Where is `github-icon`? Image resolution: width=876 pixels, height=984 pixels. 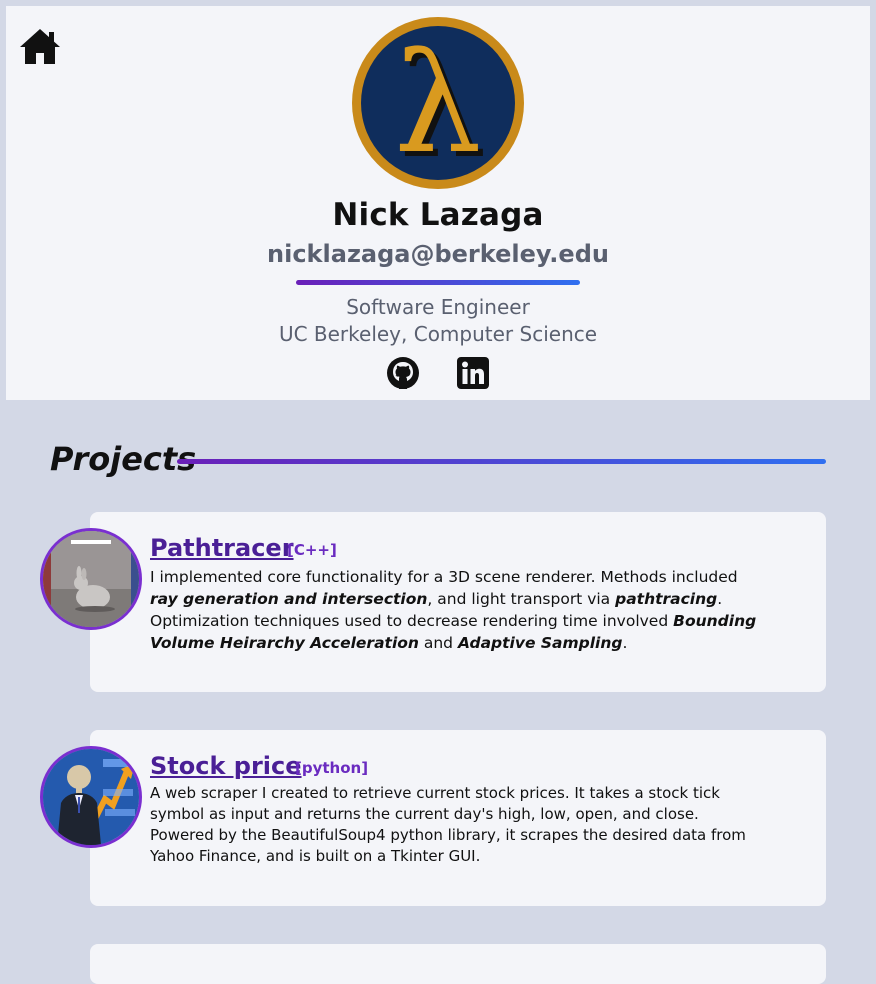 github-icon is located at coordinates (403, 373).